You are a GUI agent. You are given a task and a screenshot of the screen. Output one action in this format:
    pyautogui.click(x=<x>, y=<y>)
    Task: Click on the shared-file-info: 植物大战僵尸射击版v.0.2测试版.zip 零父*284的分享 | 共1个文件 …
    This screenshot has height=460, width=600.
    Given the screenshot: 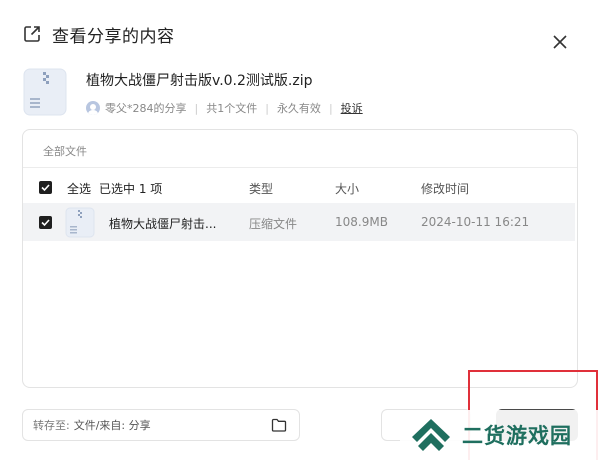 What is the action you would take?
    pyautogui.click(x=192, y=93)
    